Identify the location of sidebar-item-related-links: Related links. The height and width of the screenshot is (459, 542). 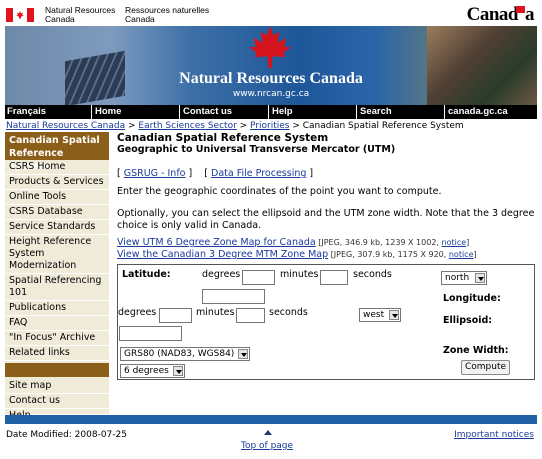
(57, 353).